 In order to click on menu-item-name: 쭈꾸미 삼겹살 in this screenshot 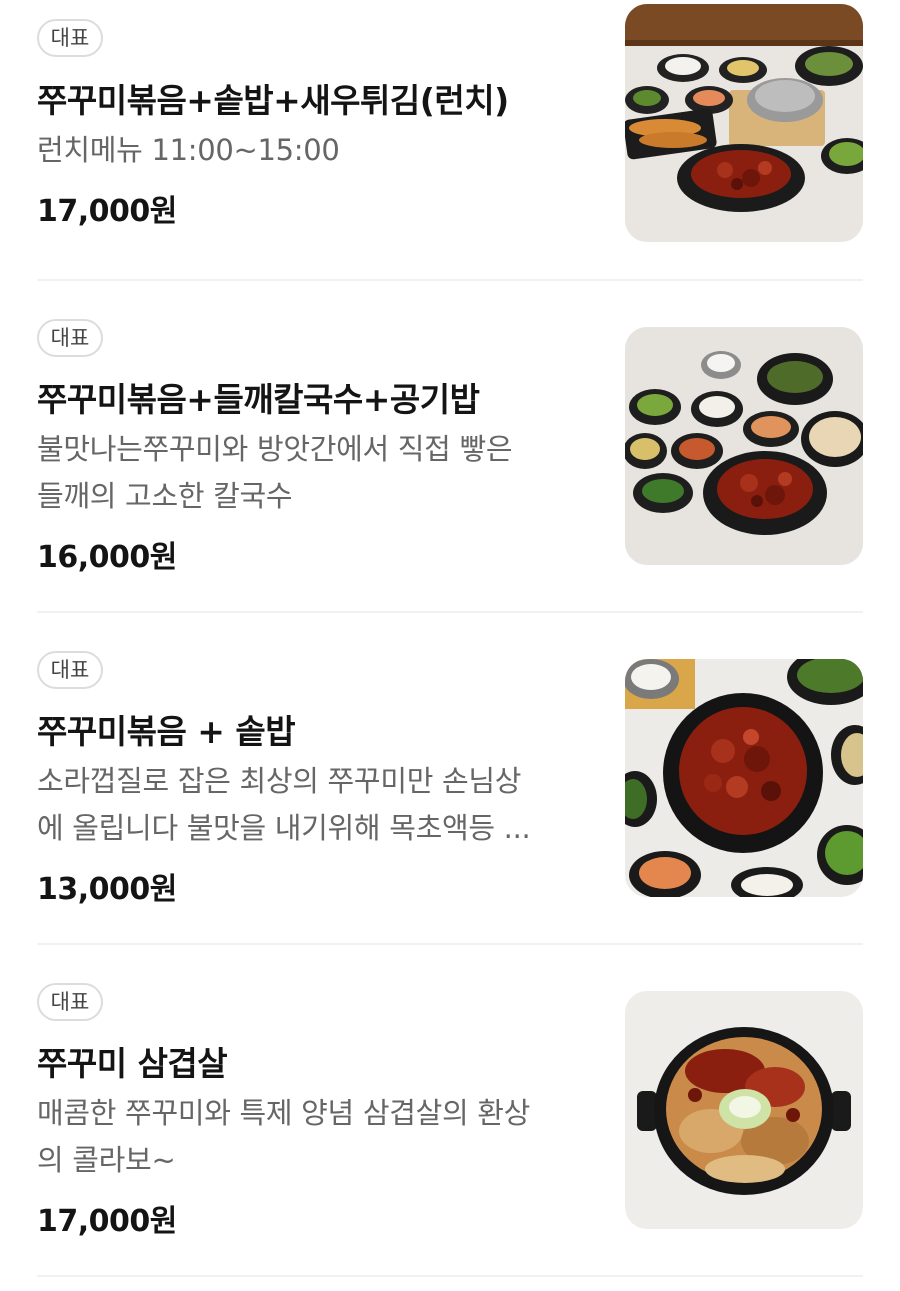, I will do `click(132, 1063)`.